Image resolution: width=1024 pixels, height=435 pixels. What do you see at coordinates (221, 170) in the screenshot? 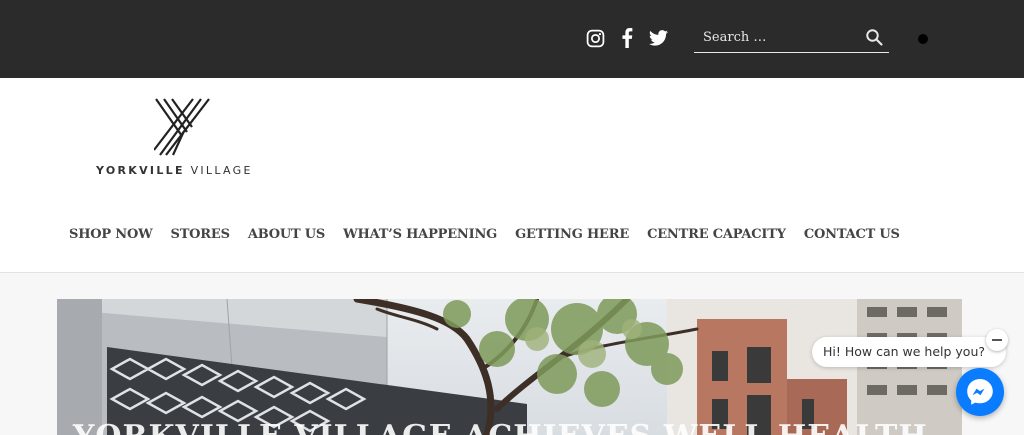
I see `logo-wordmark-light: VILLAGE` at bounding box center [221, 170].